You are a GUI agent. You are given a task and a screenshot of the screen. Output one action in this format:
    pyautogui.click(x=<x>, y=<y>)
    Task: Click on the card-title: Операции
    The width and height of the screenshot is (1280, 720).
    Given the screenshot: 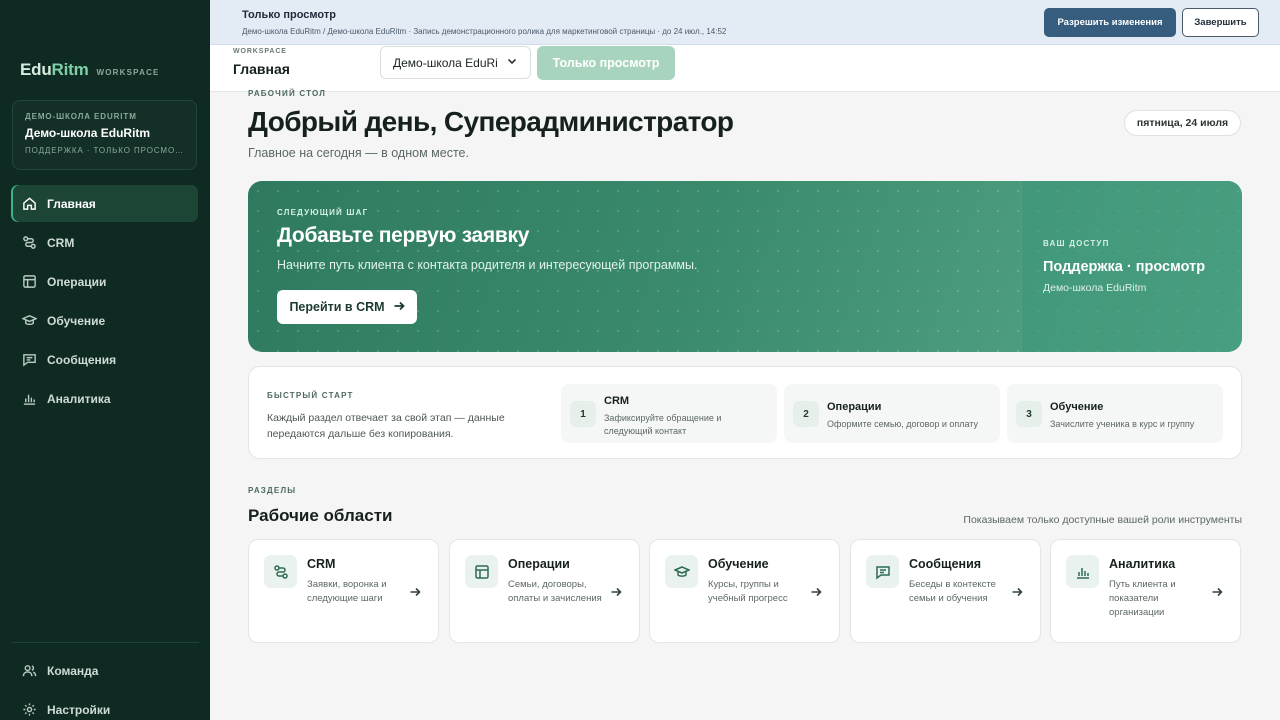 What is the action you would take?
    pyautogui.click(x=539, y=564)
    